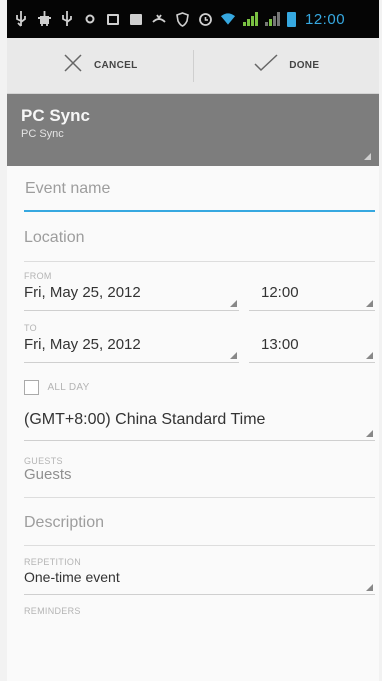 Image resolution: width=382 pixels, height=681 pixels. What do you see at coordinates (291, 19) in the screenshot?
I see `battery-icon` at bounding box center [291, 19].